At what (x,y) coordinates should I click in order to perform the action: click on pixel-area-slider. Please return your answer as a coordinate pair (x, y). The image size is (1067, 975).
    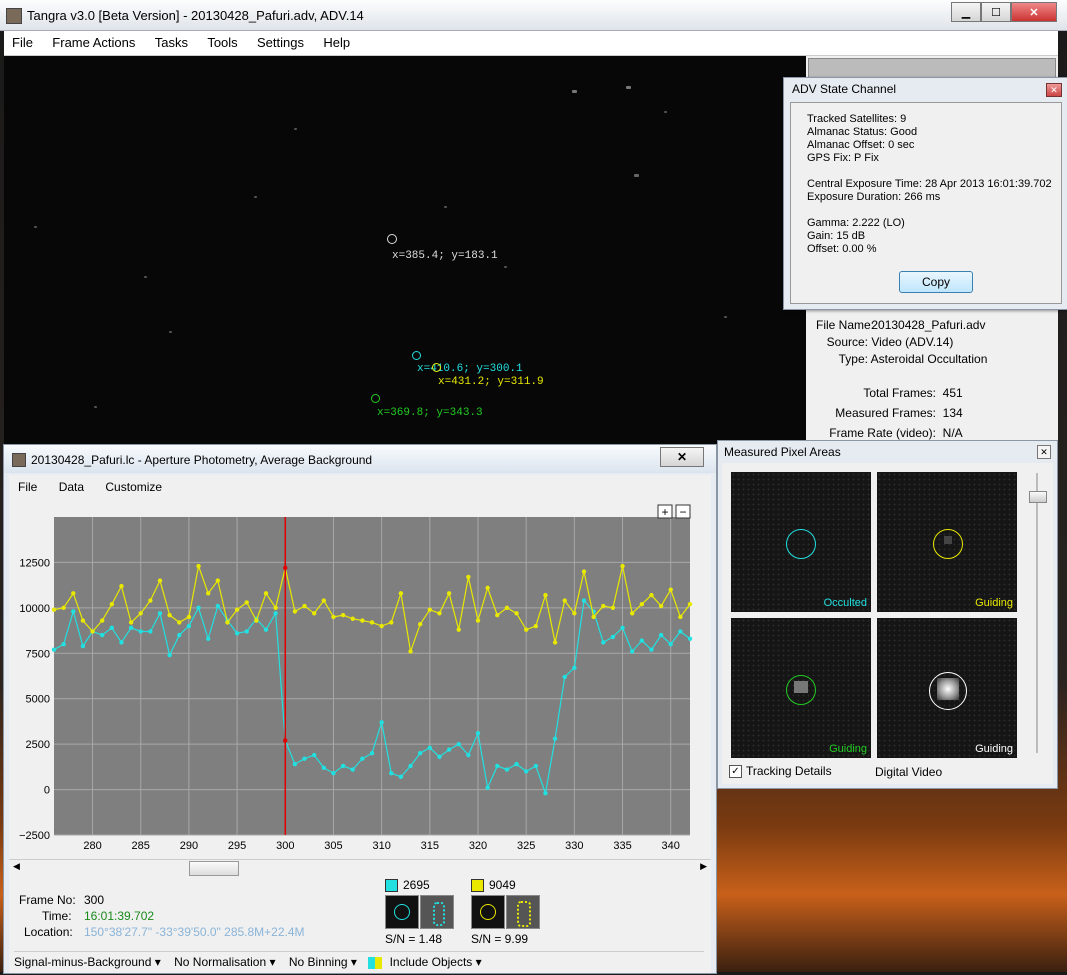
    Looking at the image, I should click on (1037, 613).